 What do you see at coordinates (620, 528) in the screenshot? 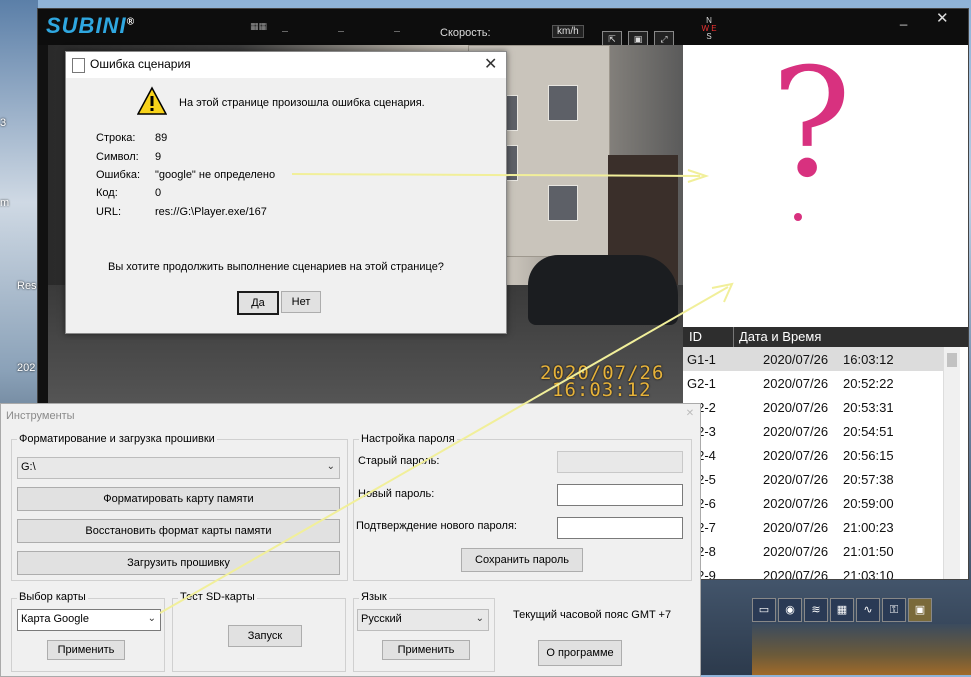
I see `confirm-password-input` at bounding box center [620, 528].